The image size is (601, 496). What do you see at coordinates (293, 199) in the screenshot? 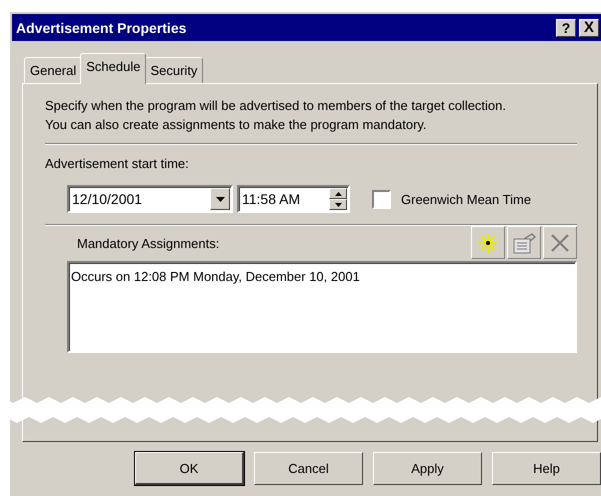
I see `time-field: 11:58 AM` at bounding box center [293, 199].